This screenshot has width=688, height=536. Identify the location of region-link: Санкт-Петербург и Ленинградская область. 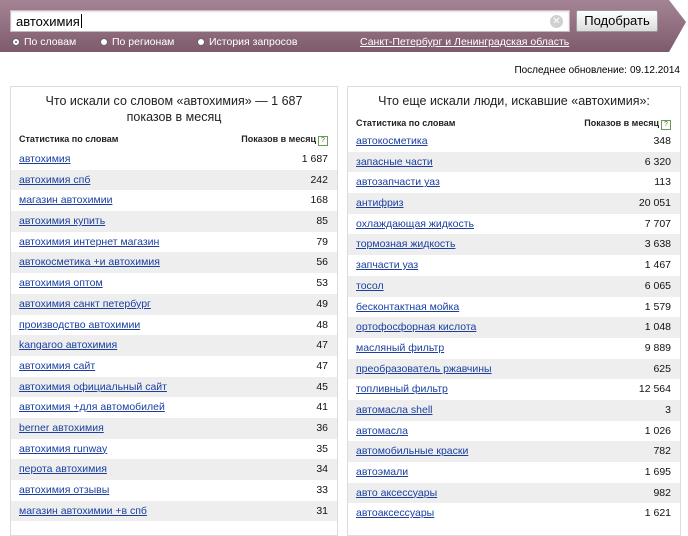
(464, 42).